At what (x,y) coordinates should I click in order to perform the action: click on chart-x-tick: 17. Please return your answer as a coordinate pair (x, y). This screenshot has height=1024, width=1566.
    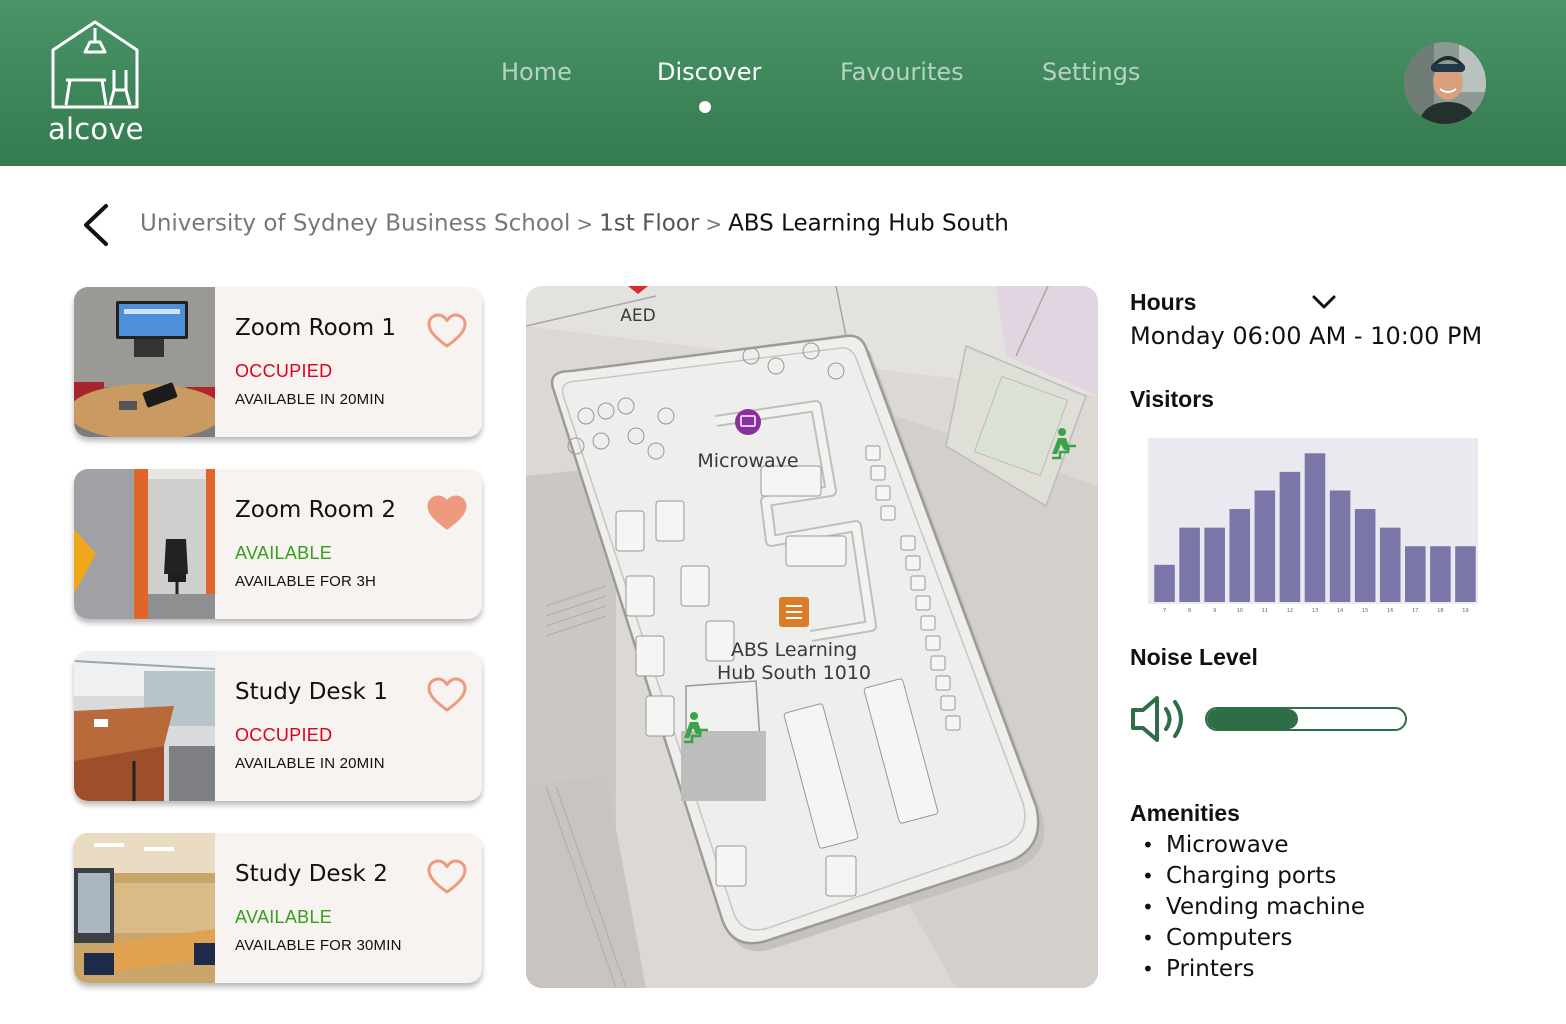
    Looking at the image, I should click on (1415, 611).